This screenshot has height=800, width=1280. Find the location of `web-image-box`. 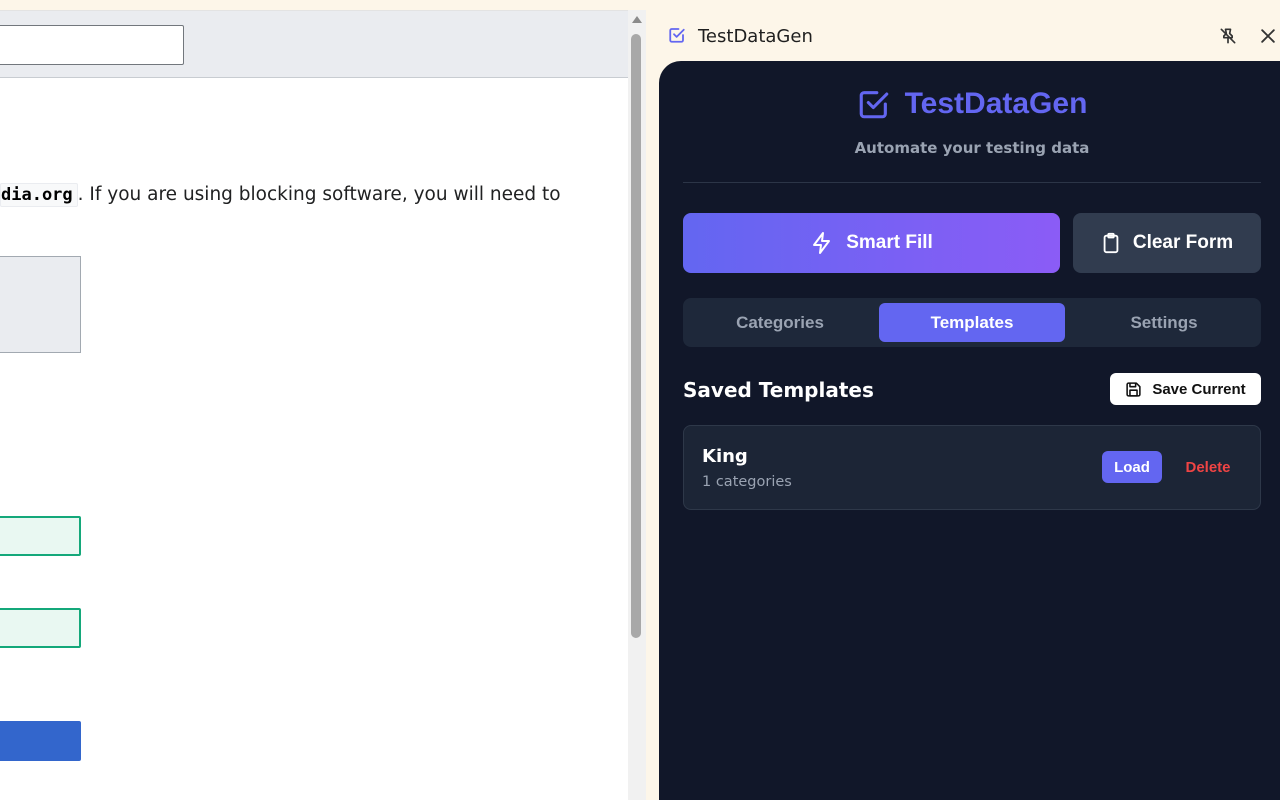

web-image-box is located at coordinates (40, 304).